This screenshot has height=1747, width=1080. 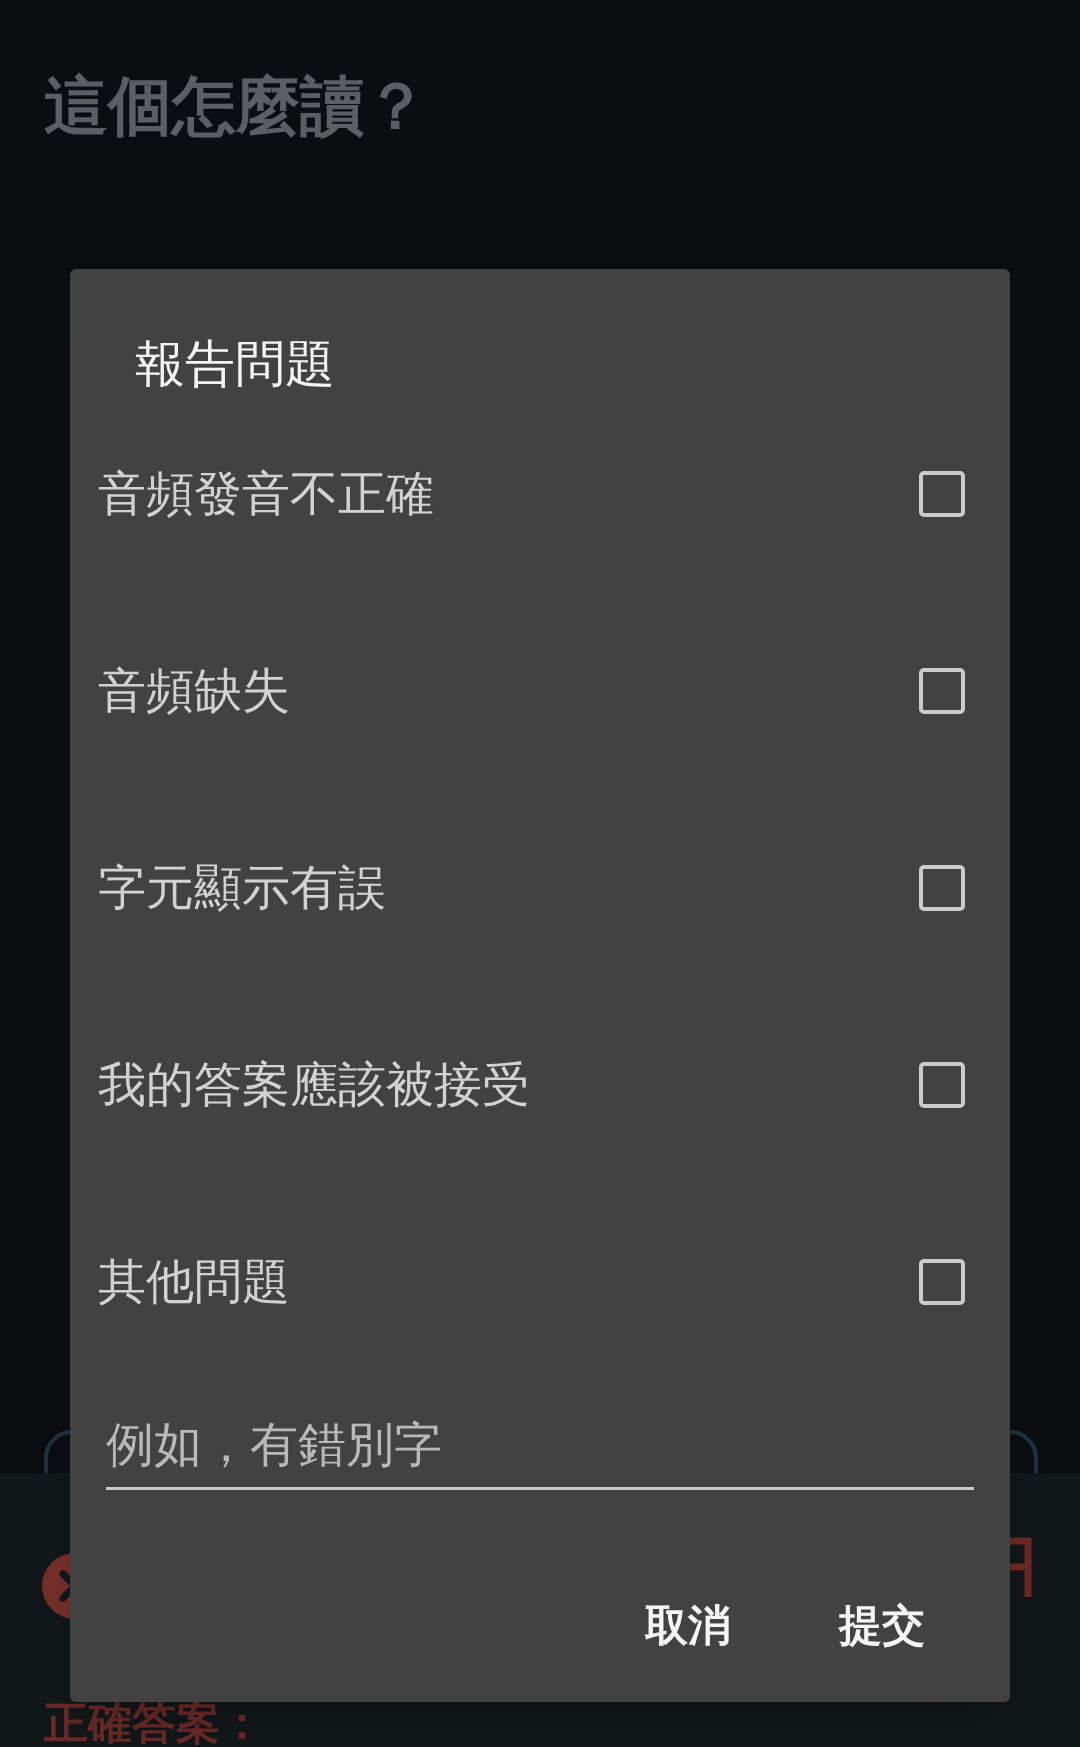 What do you see at coordinates (236, 106) in the screenshot?
I see `question-title: 這個怎麼讀？` at bounding box center [236, 106].